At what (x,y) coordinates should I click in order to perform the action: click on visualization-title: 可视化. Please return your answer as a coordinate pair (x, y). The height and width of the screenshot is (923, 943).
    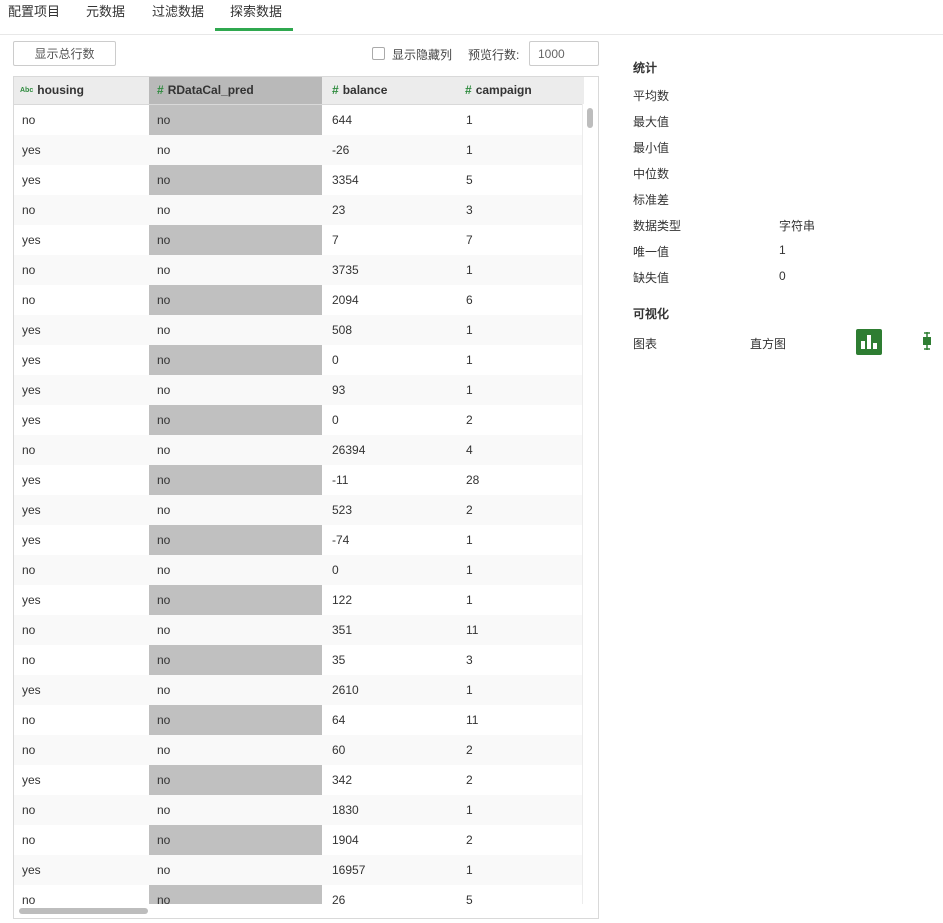
    Looking at the image, I should click on (651, 314).